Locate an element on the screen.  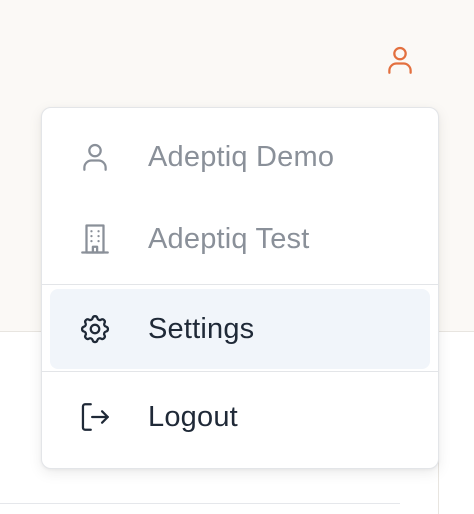
menu-item-settings: Settings is located at coordinates (240, 329).